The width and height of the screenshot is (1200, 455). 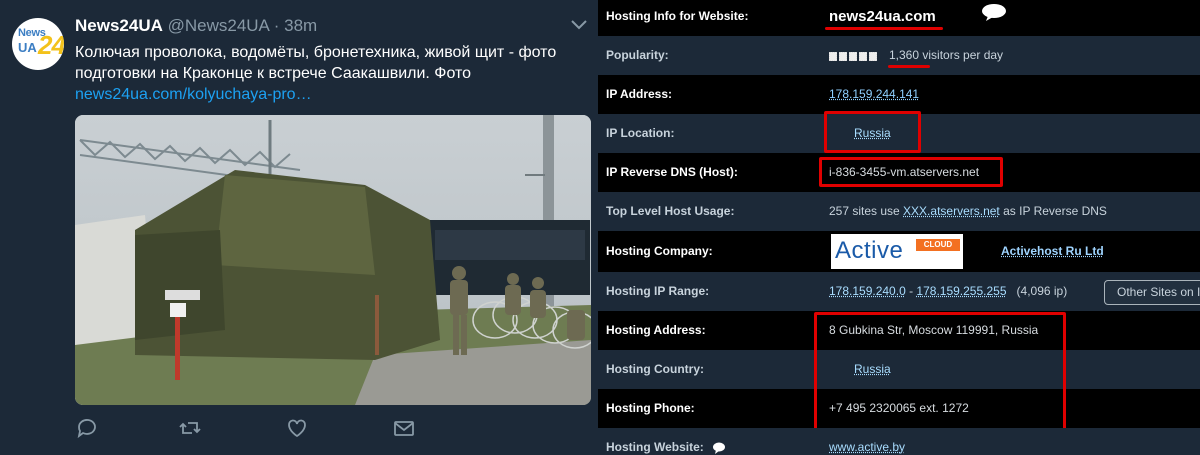 What do you see at coordinates (867, 291) in the screenshot?
I see `ip-range-start-link: 178.159.240.0` at bounding box center [867, 291].